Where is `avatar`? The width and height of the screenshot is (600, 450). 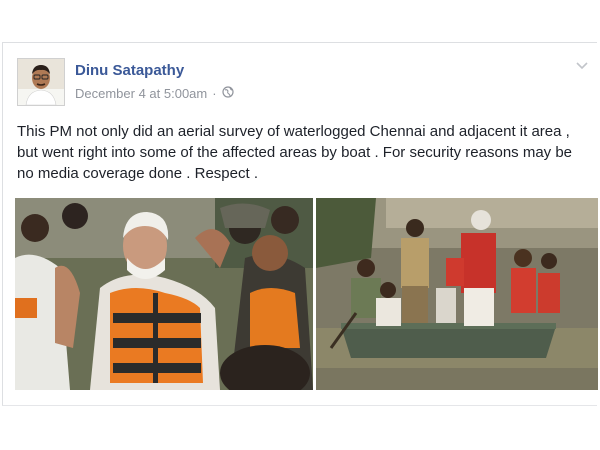
avatar is located at coordinates (41, 82).